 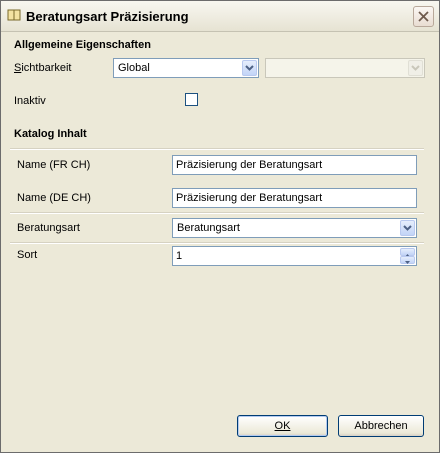 I want to click on sort-spinner, so click(x=407, y=256).